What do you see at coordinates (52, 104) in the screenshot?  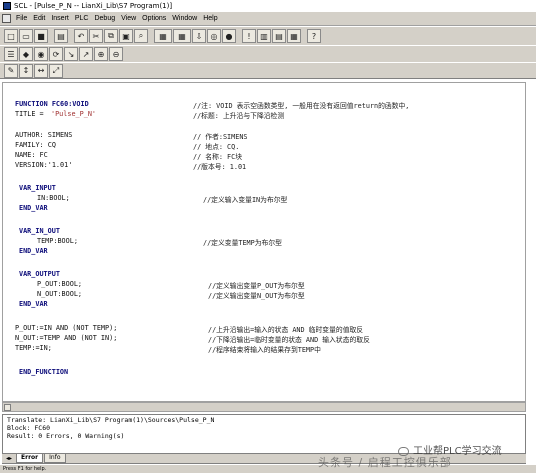 I see `code-line: FUNCTION FC60:VOID` at bounding box center [52, 104].